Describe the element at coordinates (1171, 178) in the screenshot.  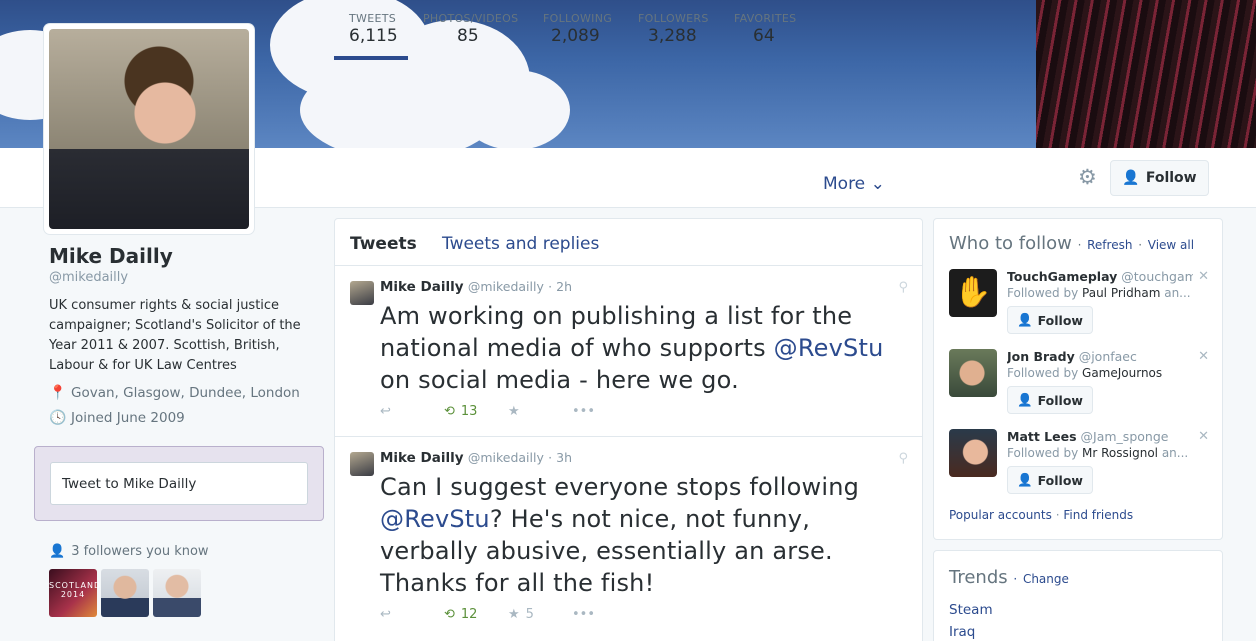
I see `follow-label: Follow` at that location.